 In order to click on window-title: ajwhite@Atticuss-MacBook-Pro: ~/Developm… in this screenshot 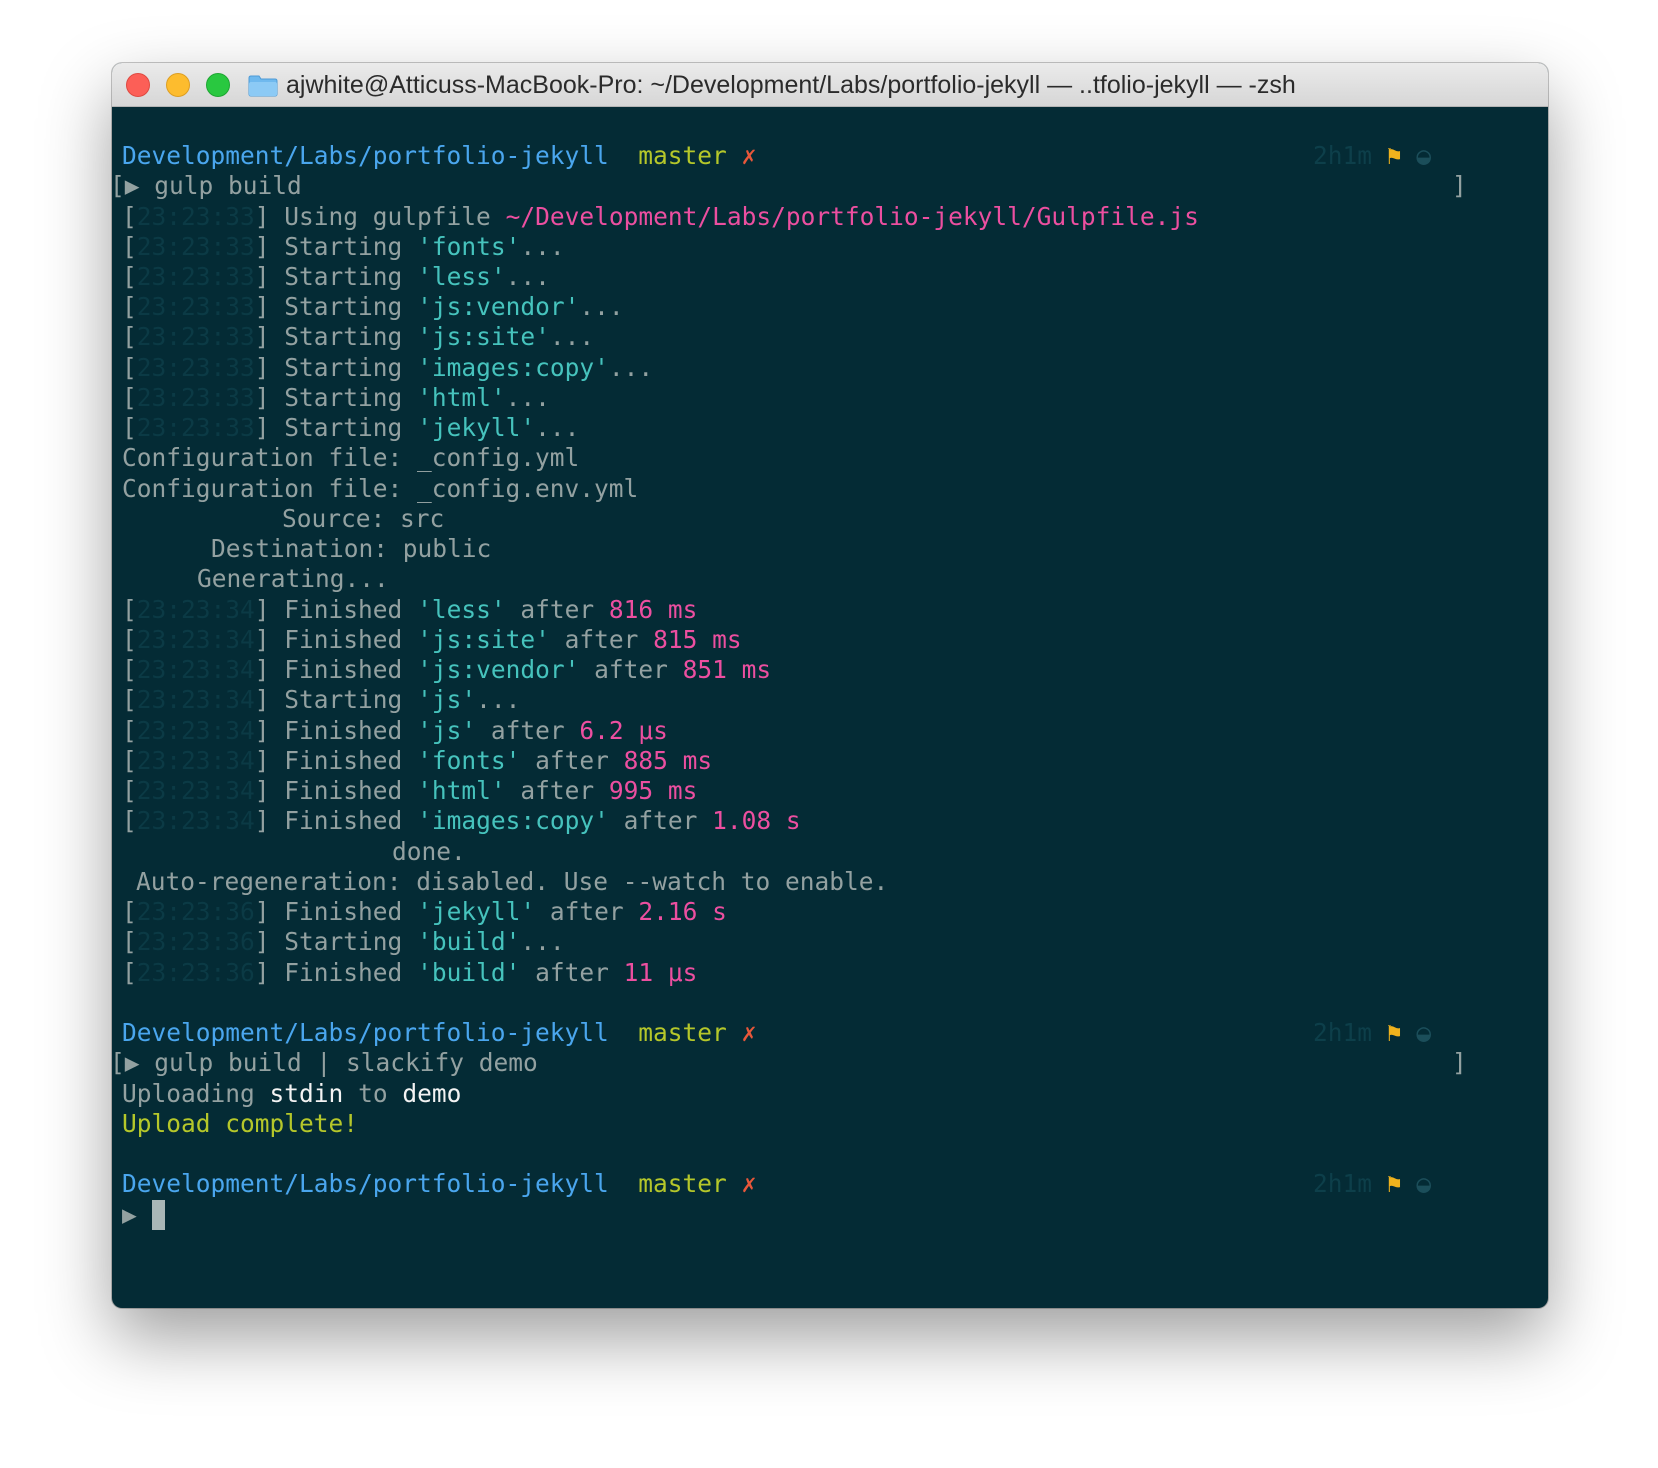, I will do `click(791, 85)`.